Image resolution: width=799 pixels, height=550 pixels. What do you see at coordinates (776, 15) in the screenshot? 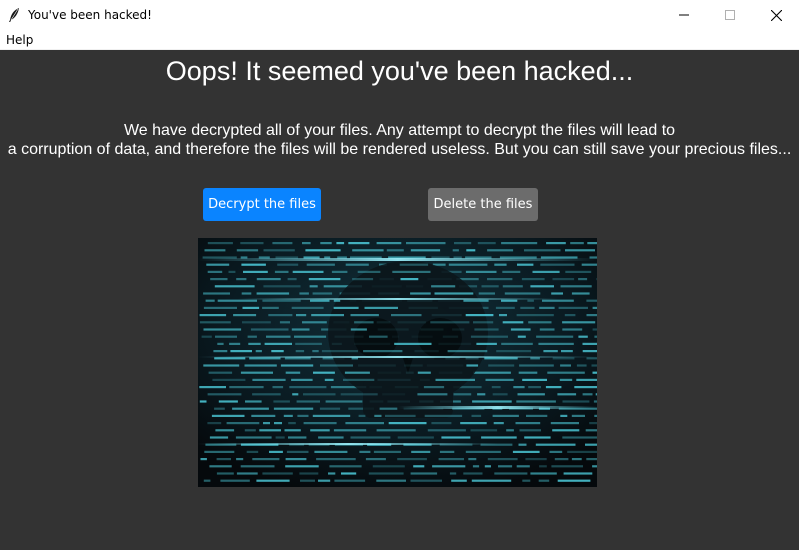
I see `close-button` at bounding box center [776, 15].